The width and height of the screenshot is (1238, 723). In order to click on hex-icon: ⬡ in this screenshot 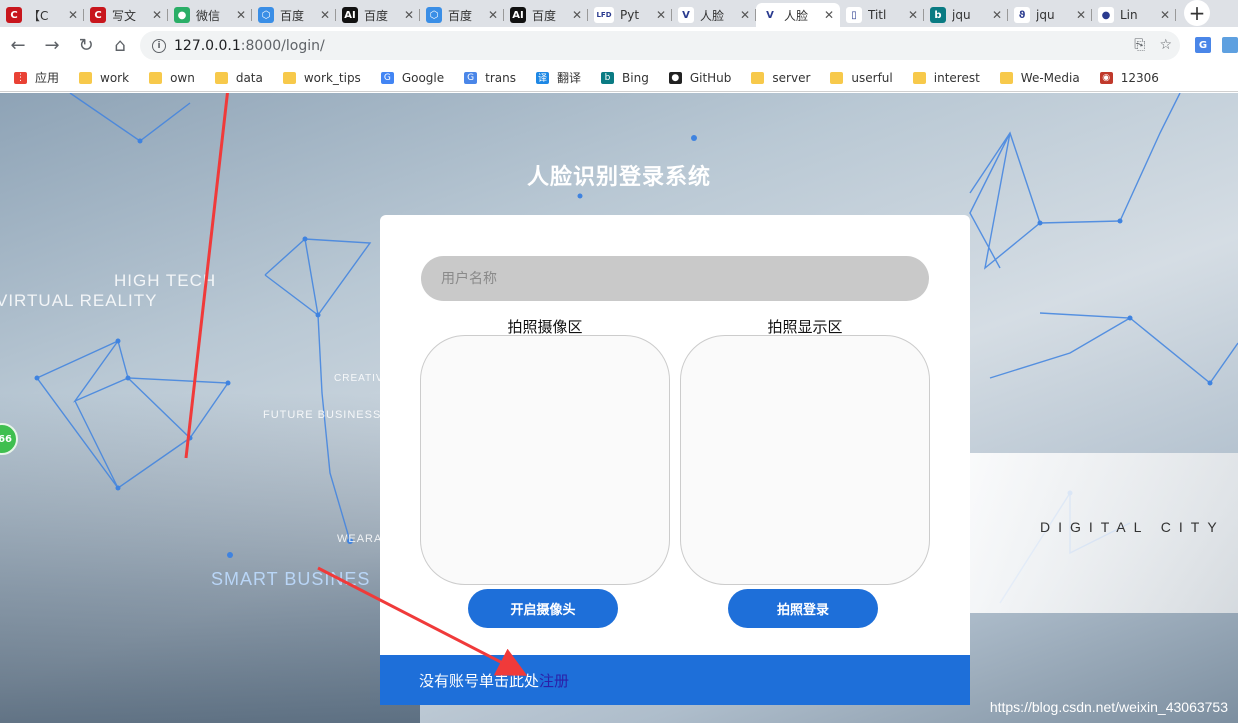, I will do `click(266, 15)`.